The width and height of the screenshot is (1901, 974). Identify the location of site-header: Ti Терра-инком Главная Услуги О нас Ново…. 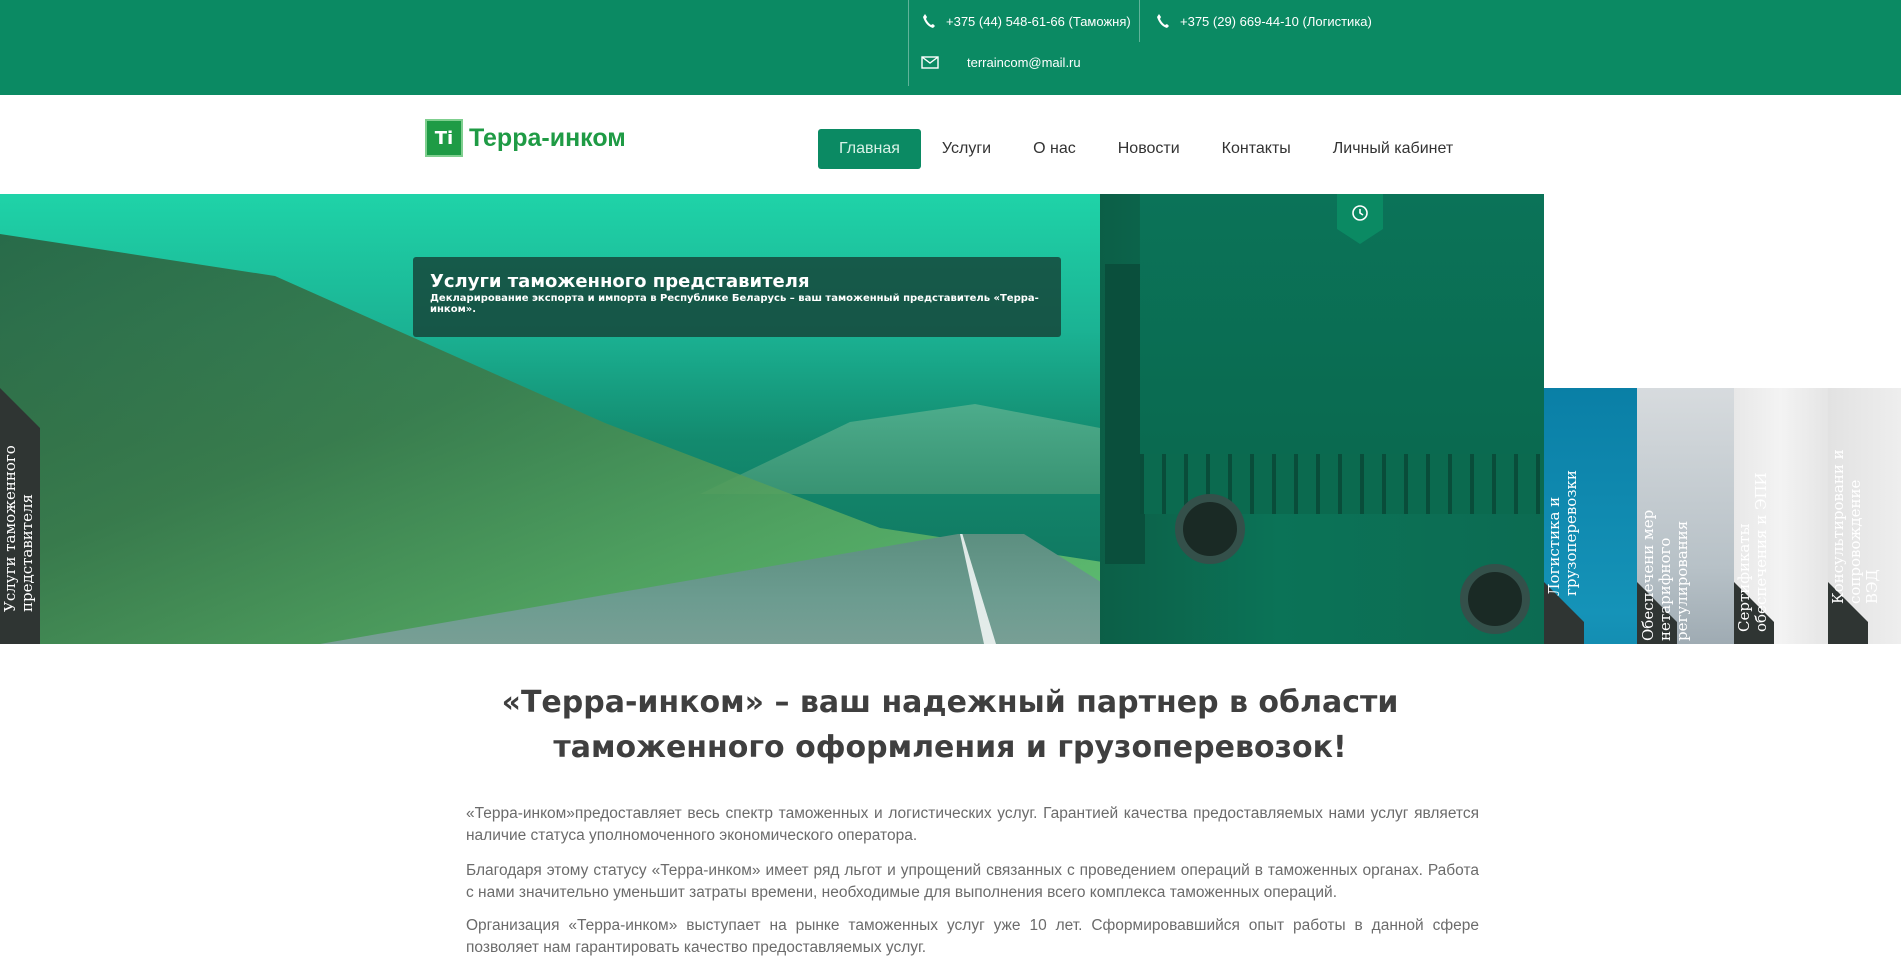
(950, 144).